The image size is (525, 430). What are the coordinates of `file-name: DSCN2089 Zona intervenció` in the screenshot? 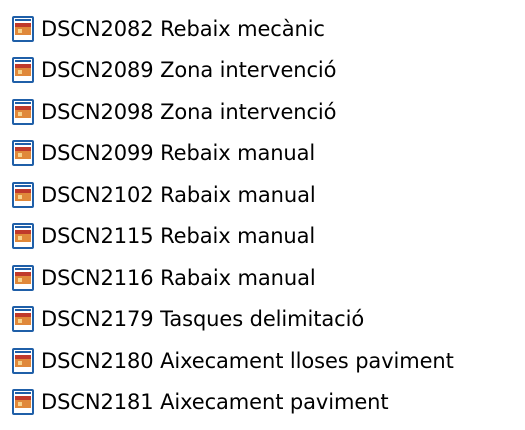 It's located at (189, 70).